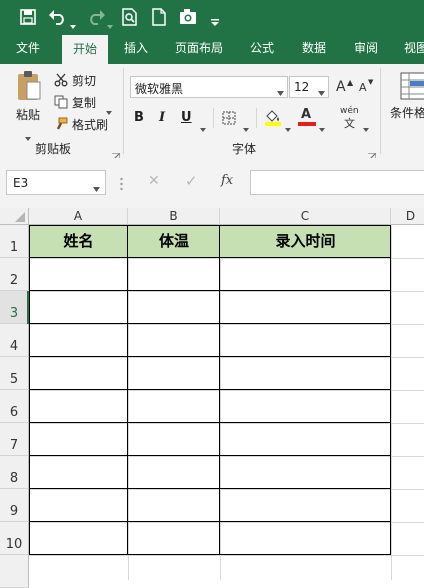 This screenshot has width=424, height=588. I want to click on name-box-dropdown-icon, so click(96, 186).